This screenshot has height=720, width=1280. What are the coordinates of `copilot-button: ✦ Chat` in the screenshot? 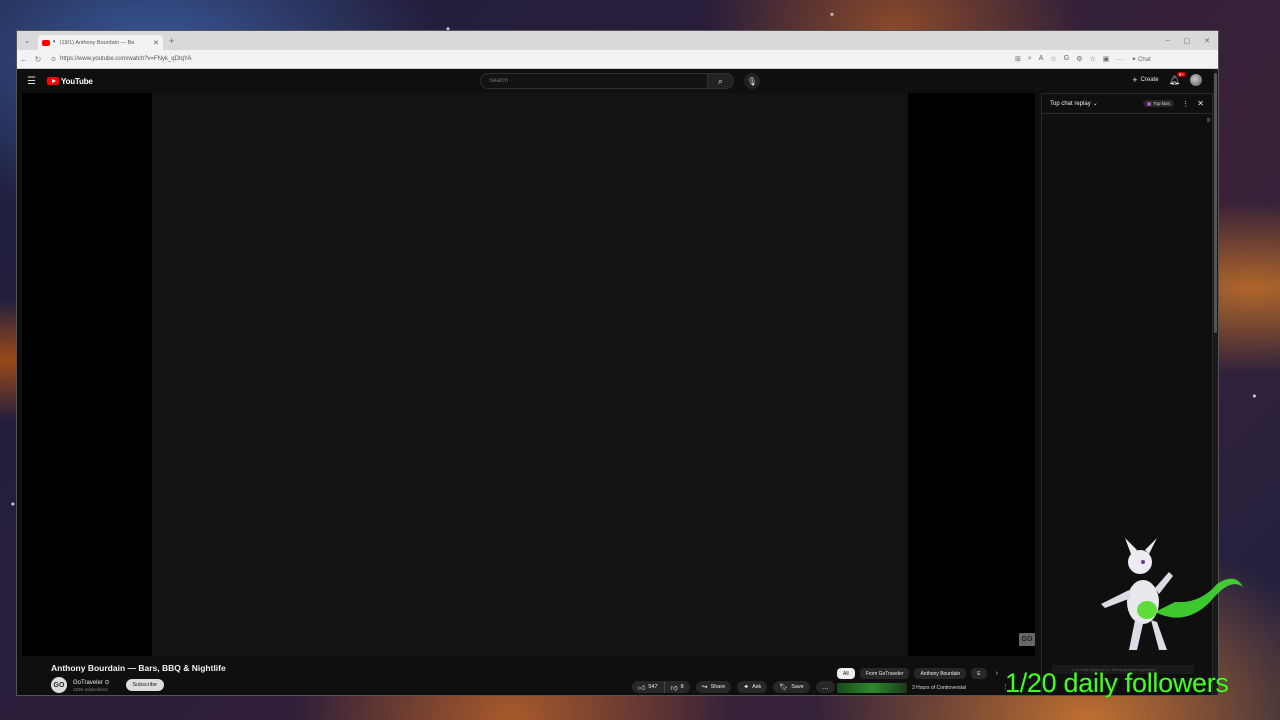 It's located at (1140, 59).